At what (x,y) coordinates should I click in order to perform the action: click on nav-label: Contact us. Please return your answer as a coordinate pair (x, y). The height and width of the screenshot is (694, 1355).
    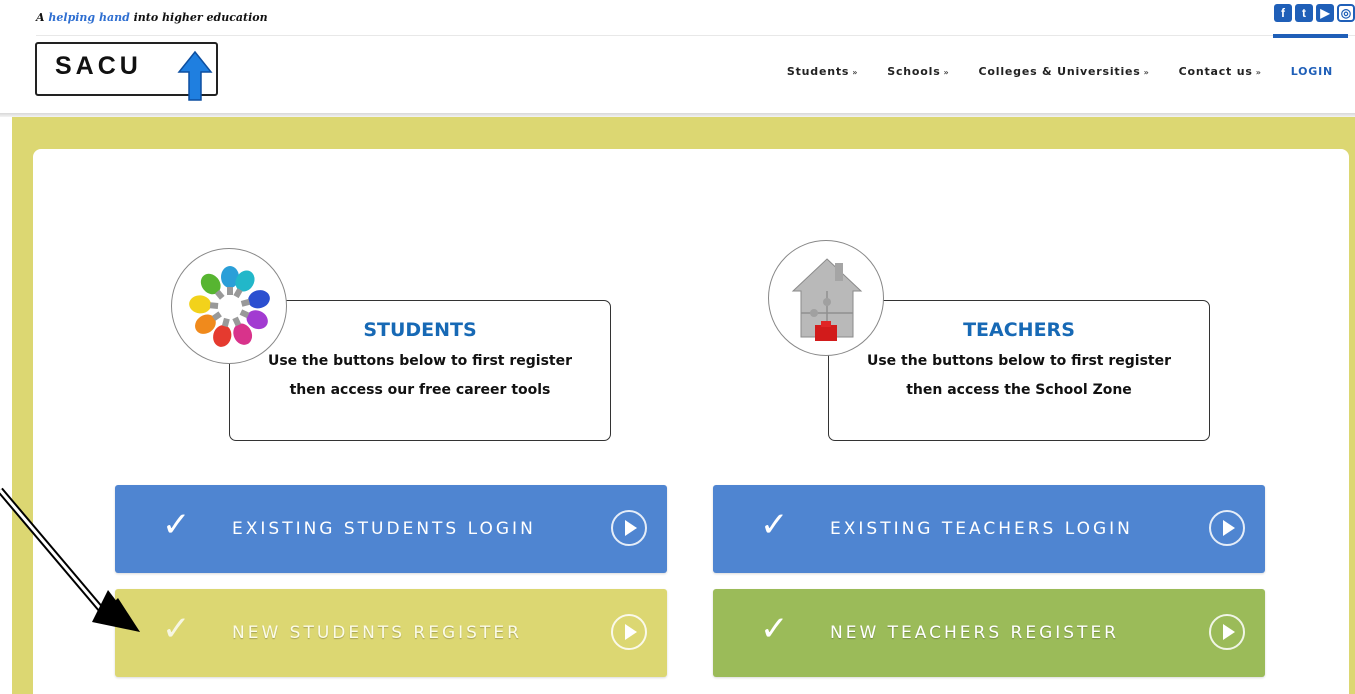
    Looking at the image, I should click on (1215, 71).